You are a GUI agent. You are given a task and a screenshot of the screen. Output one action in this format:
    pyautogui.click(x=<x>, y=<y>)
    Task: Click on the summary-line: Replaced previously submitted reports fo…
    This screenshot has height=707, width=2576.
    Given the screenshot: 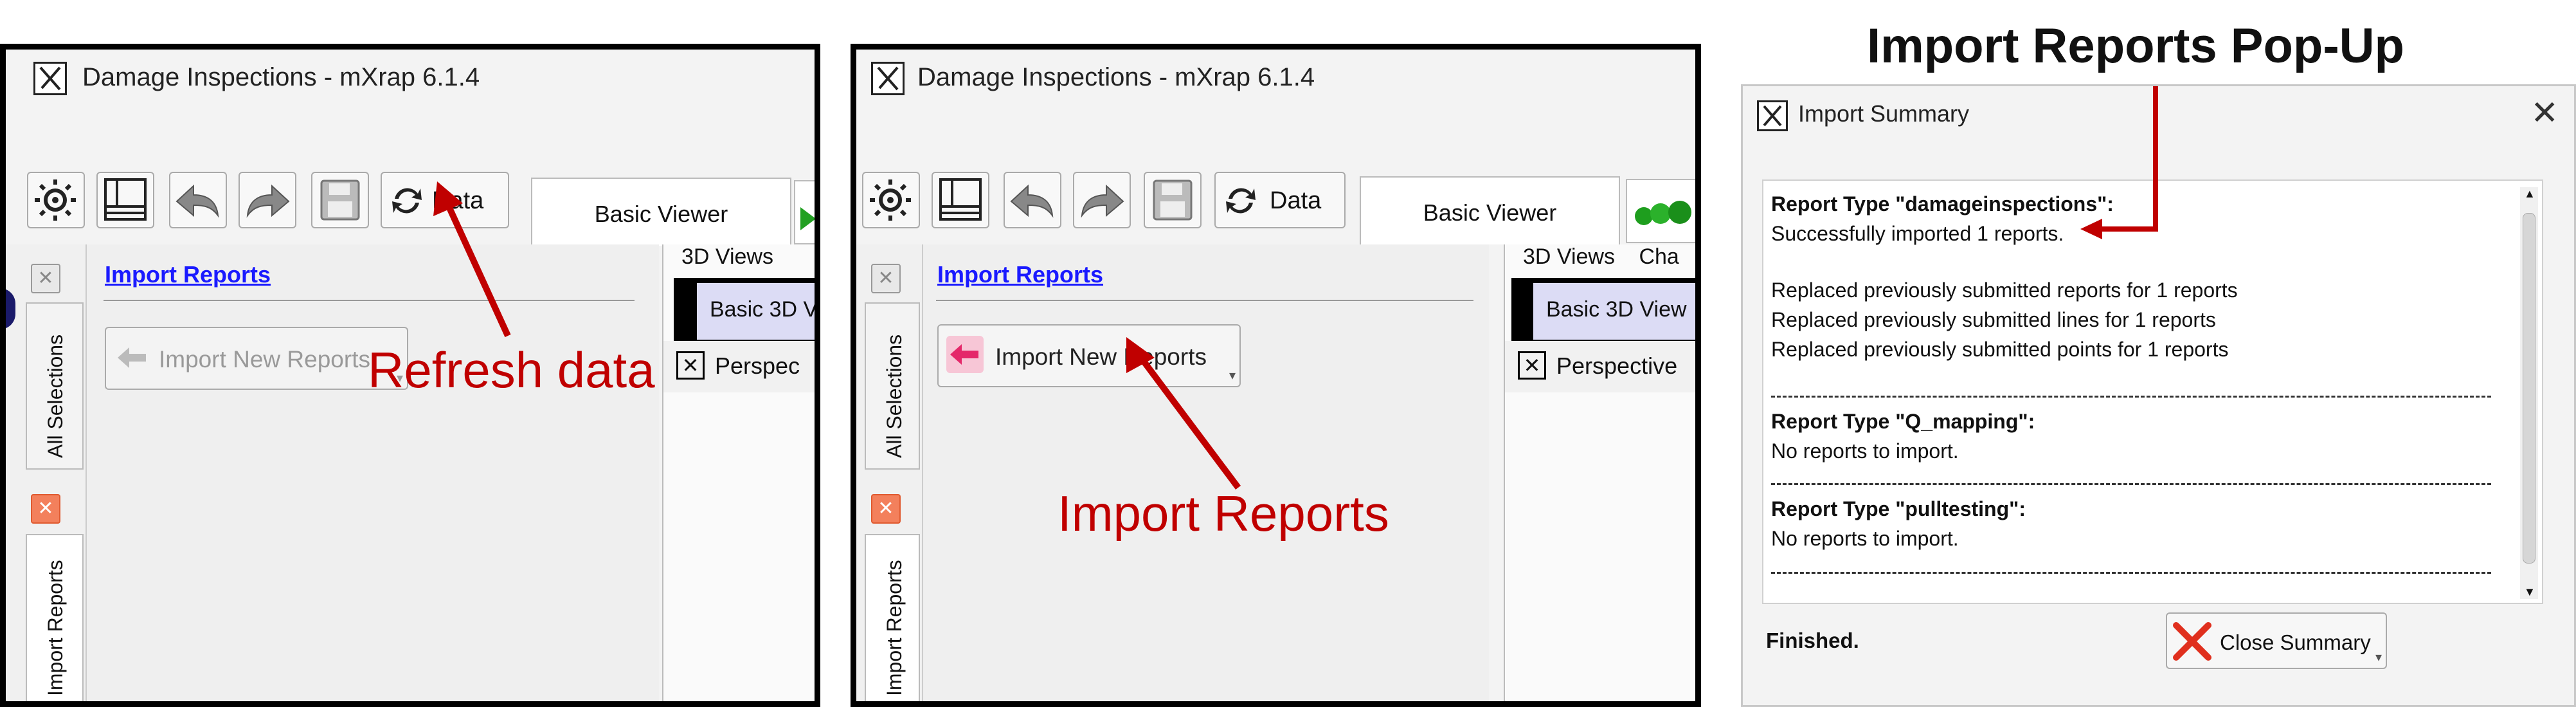 What is the action you would take?
    pyautogui.click(x=2004, y=290)
    